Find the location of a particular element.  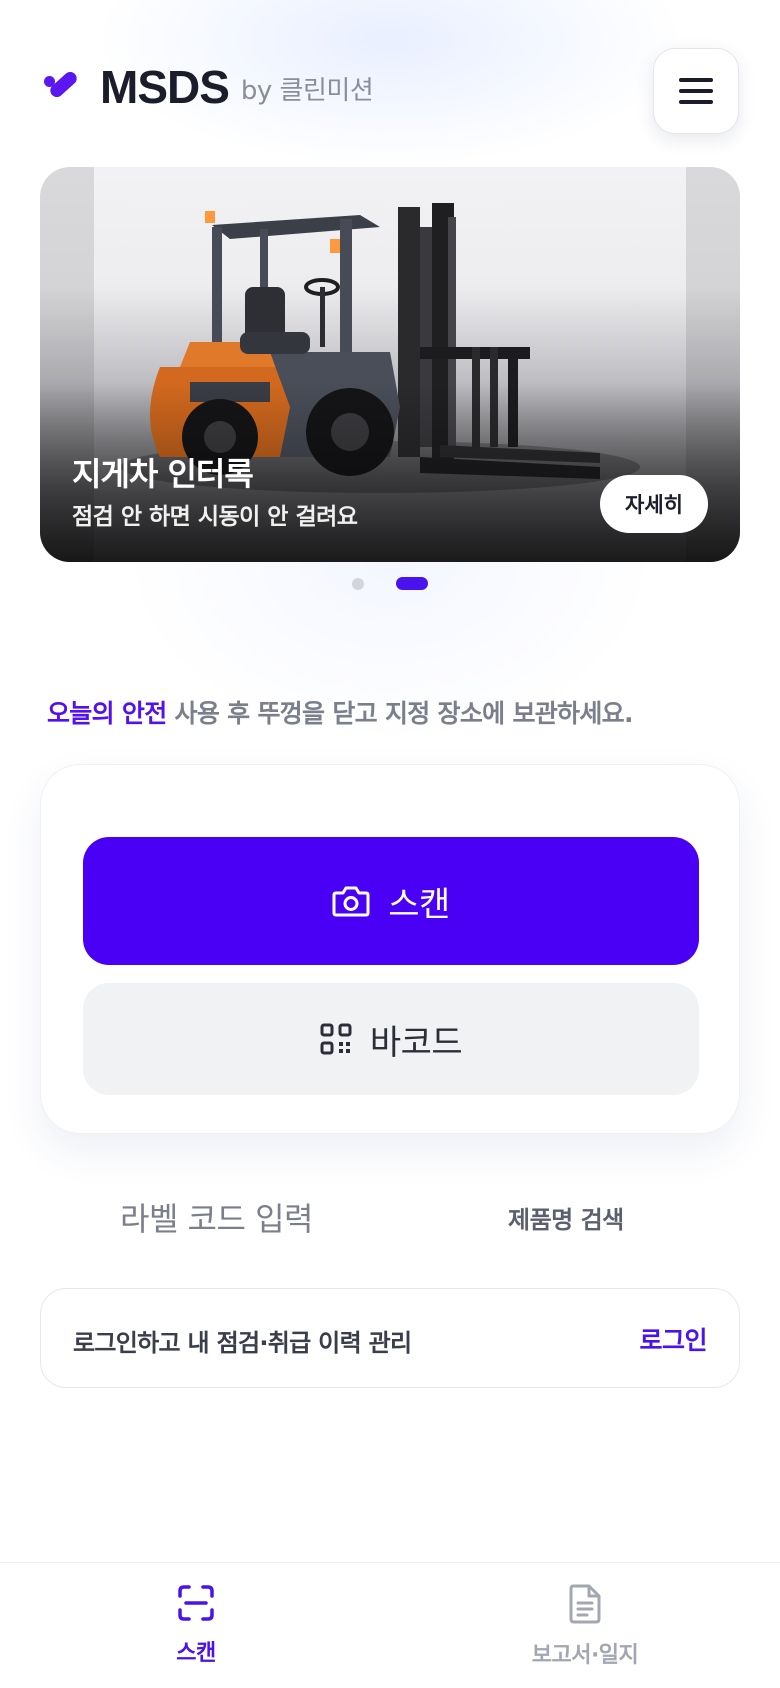

login-link: 로그인 is located at coordinates (673, 1339).